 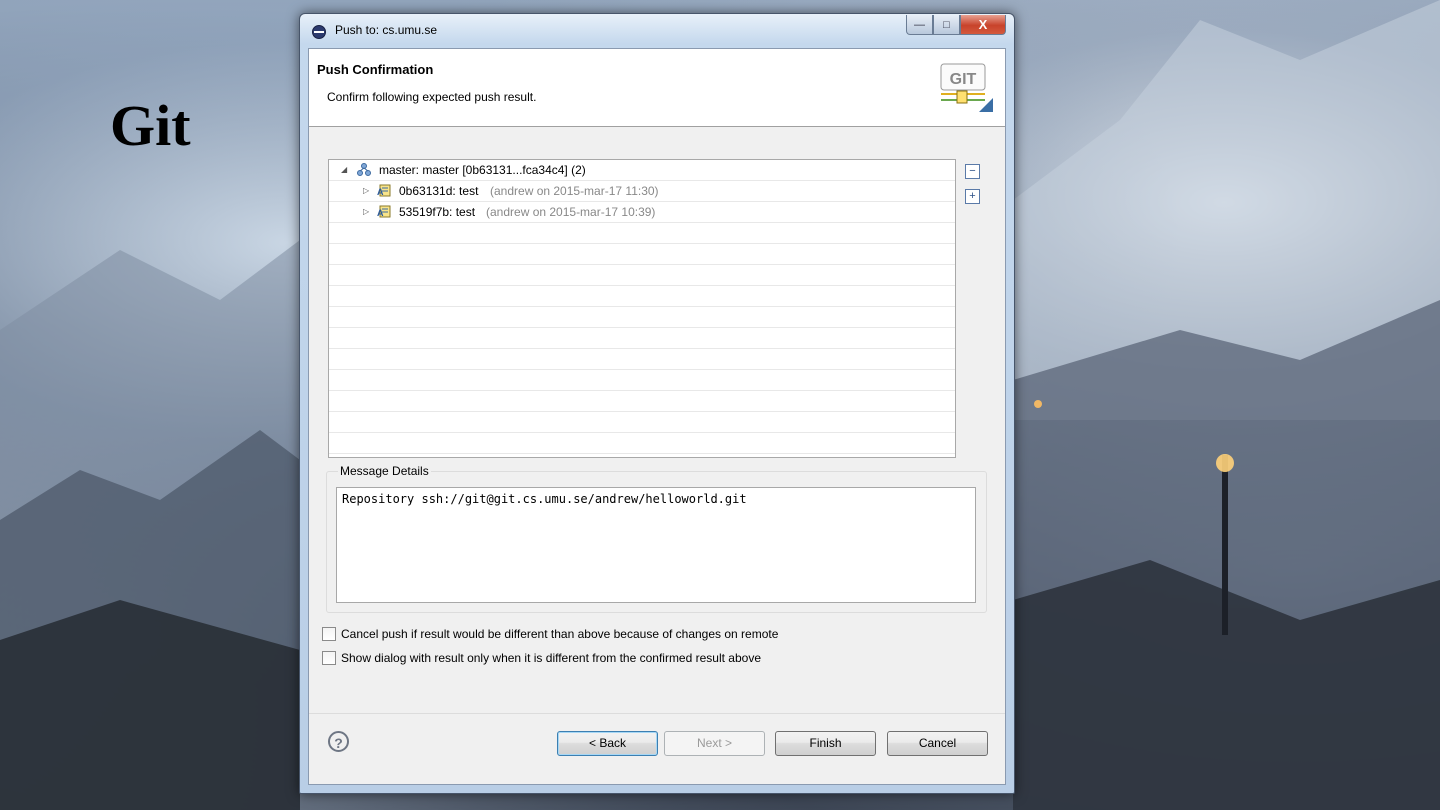 I want to click on minimize-button: —, so click(x=919, y=25).